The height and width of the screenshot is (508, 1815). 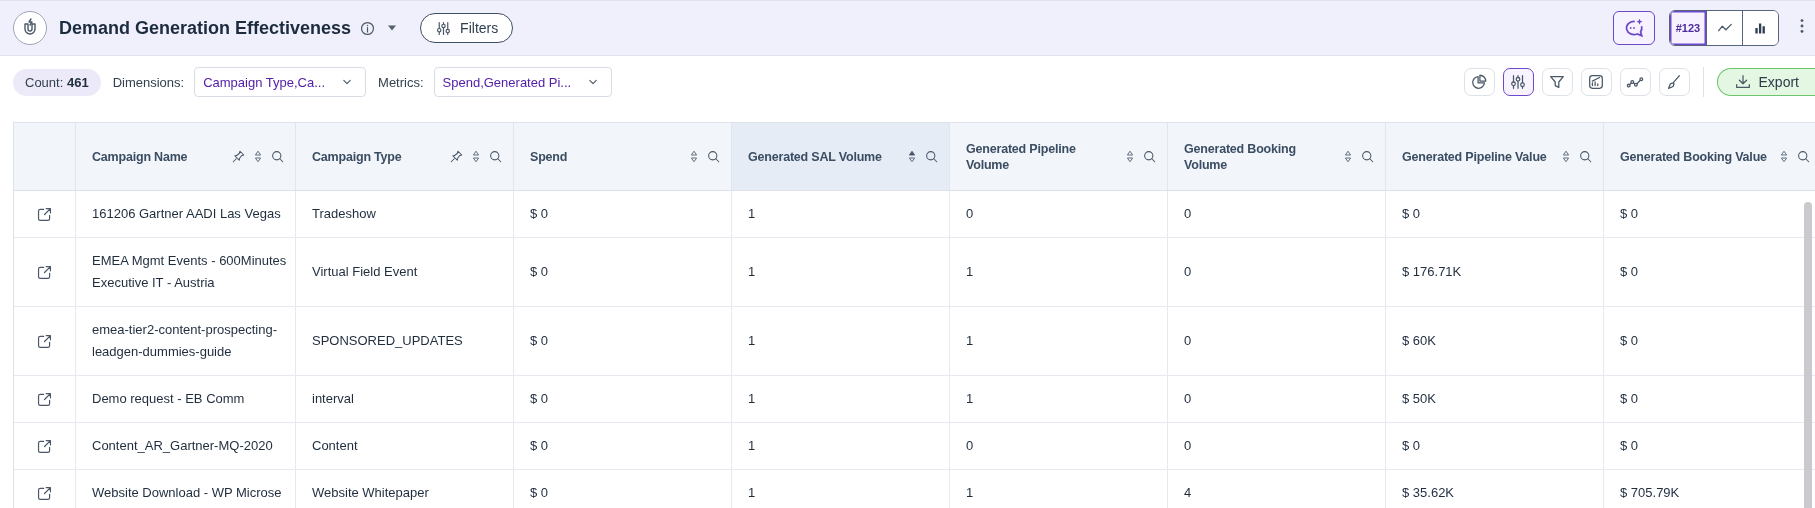 What do you see at coordinates (387, 341) in the screenshot?
I see `table-cell-text: SPONSORED_UPDATES` at bounding box center [387, 341].